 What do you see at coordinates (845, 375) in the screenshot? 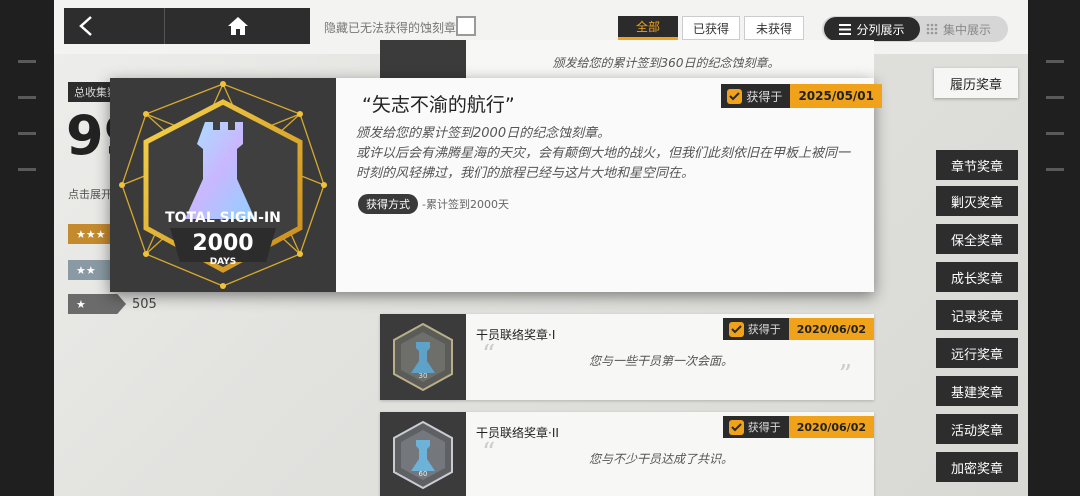
I see `quote-close-icon: ”` at bounding box center [845, 375].